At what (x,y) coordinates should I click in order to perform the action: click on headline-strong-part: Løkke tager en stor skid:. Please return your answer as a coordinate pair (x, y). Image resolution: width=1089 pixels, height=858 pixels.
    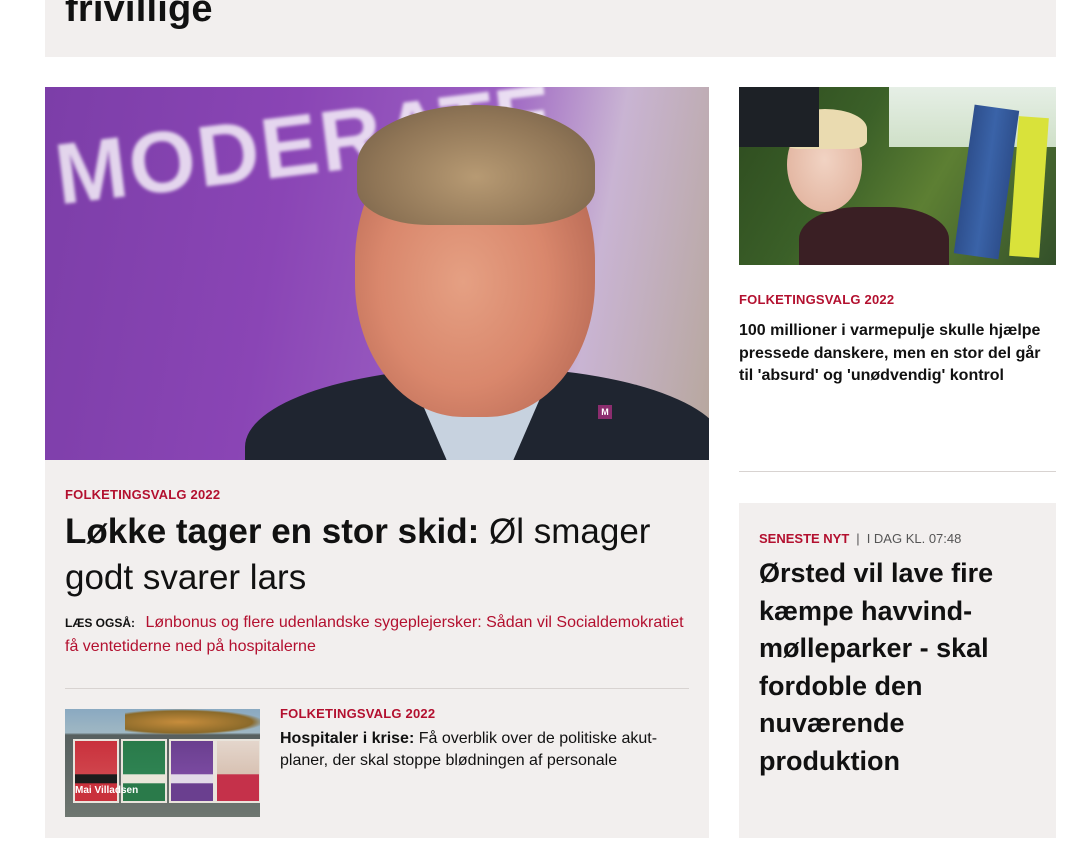
    Looking at the image, I should click on (272, 531).